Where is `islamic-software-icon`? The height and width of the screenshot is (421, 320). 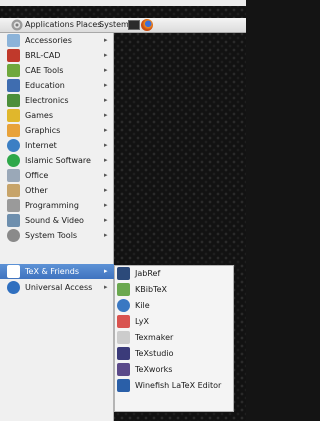
islamic-software-icon is located at coordinates (13, 160).